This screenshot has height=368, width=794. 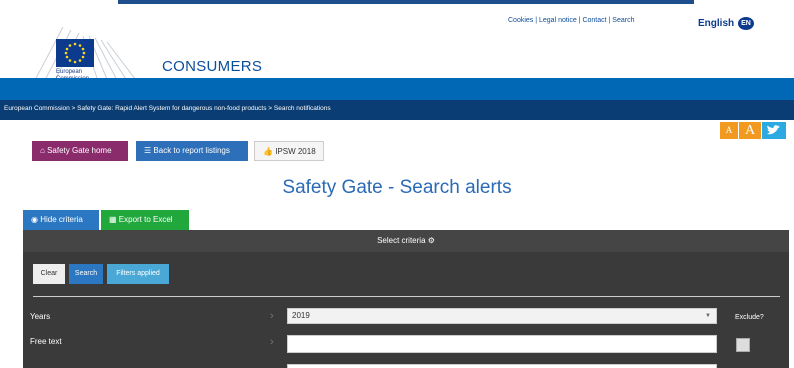 I want to click on brand-bar, so click(x=397, y=89).